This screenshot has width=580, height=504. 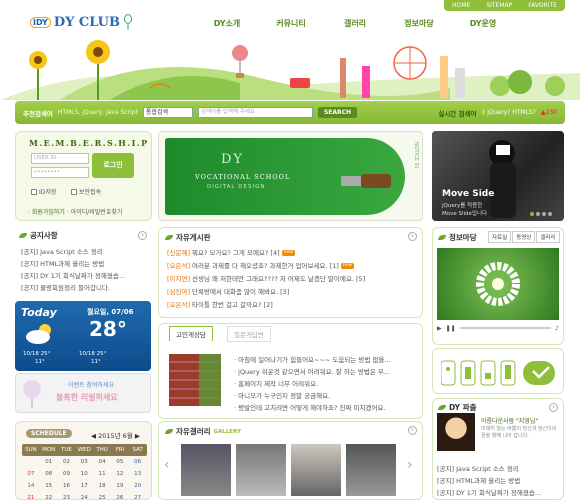 I want to click on search-input: 검색어를 입력해 주세요, so click(x=255, y=112).